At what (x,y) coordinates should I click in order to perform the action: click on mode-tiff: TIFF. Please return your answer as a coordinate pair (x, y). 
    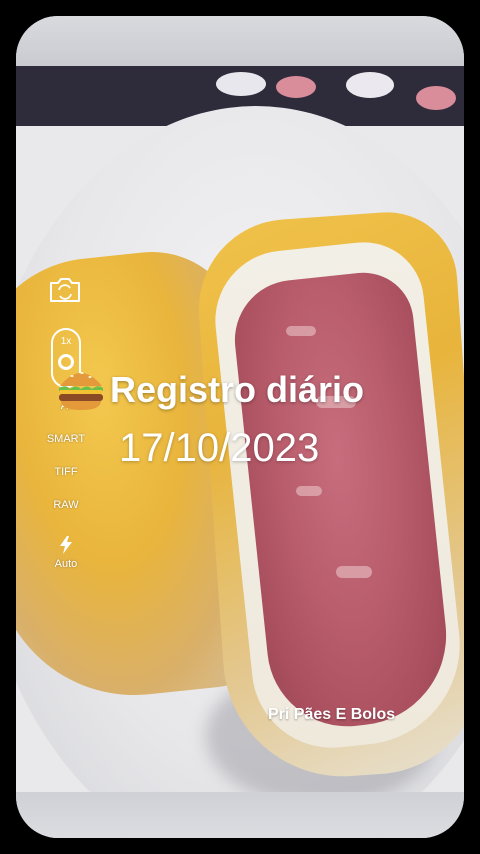
    Looking at the image, I should click on (66, 472).